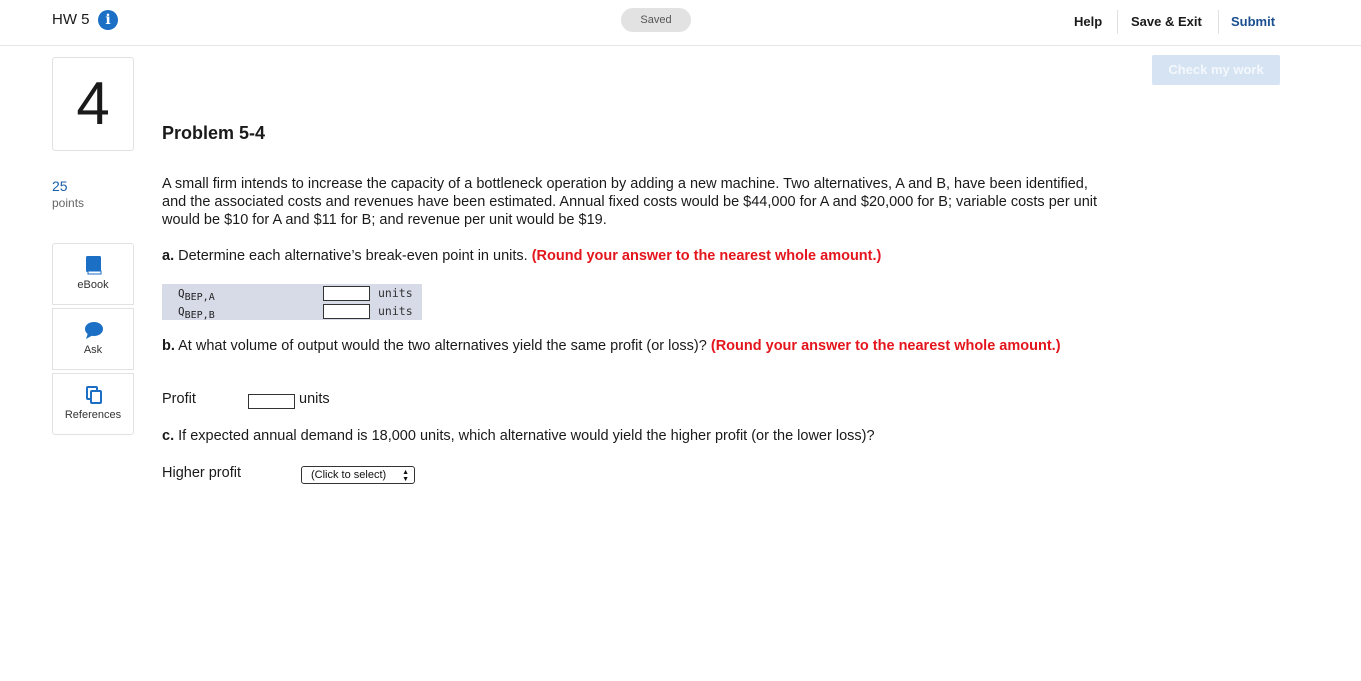 Image resolution: width=1361 pixels, height=681 pixels. What do you see at coordinates (94, 395) in the screenshot?
I see `copy-pages-icon` at bounding box center [94, 395].